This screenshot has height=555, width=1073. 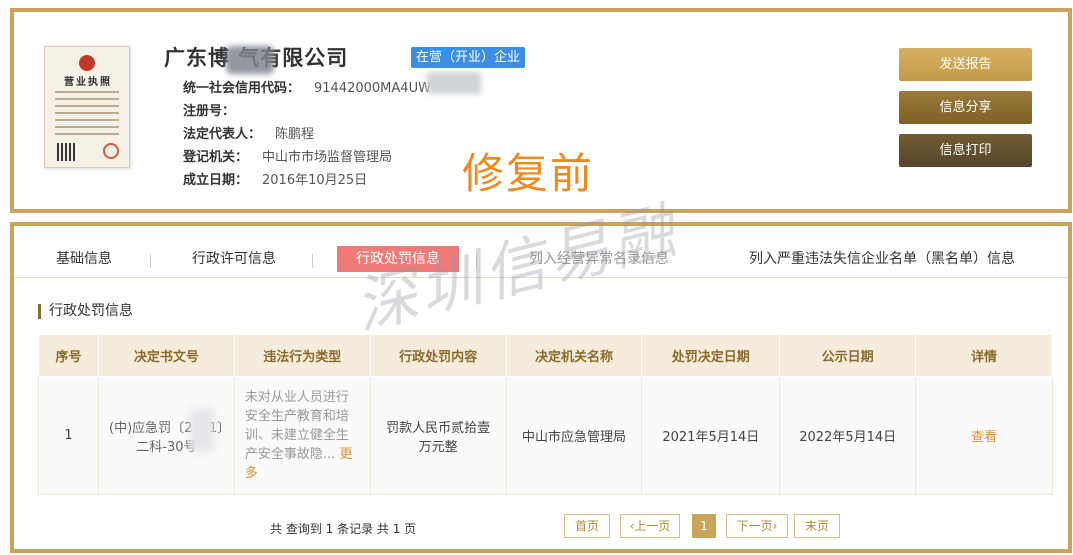 I want to click on founded-date-value: 2016年10月25日, so click(x=315, y=180).